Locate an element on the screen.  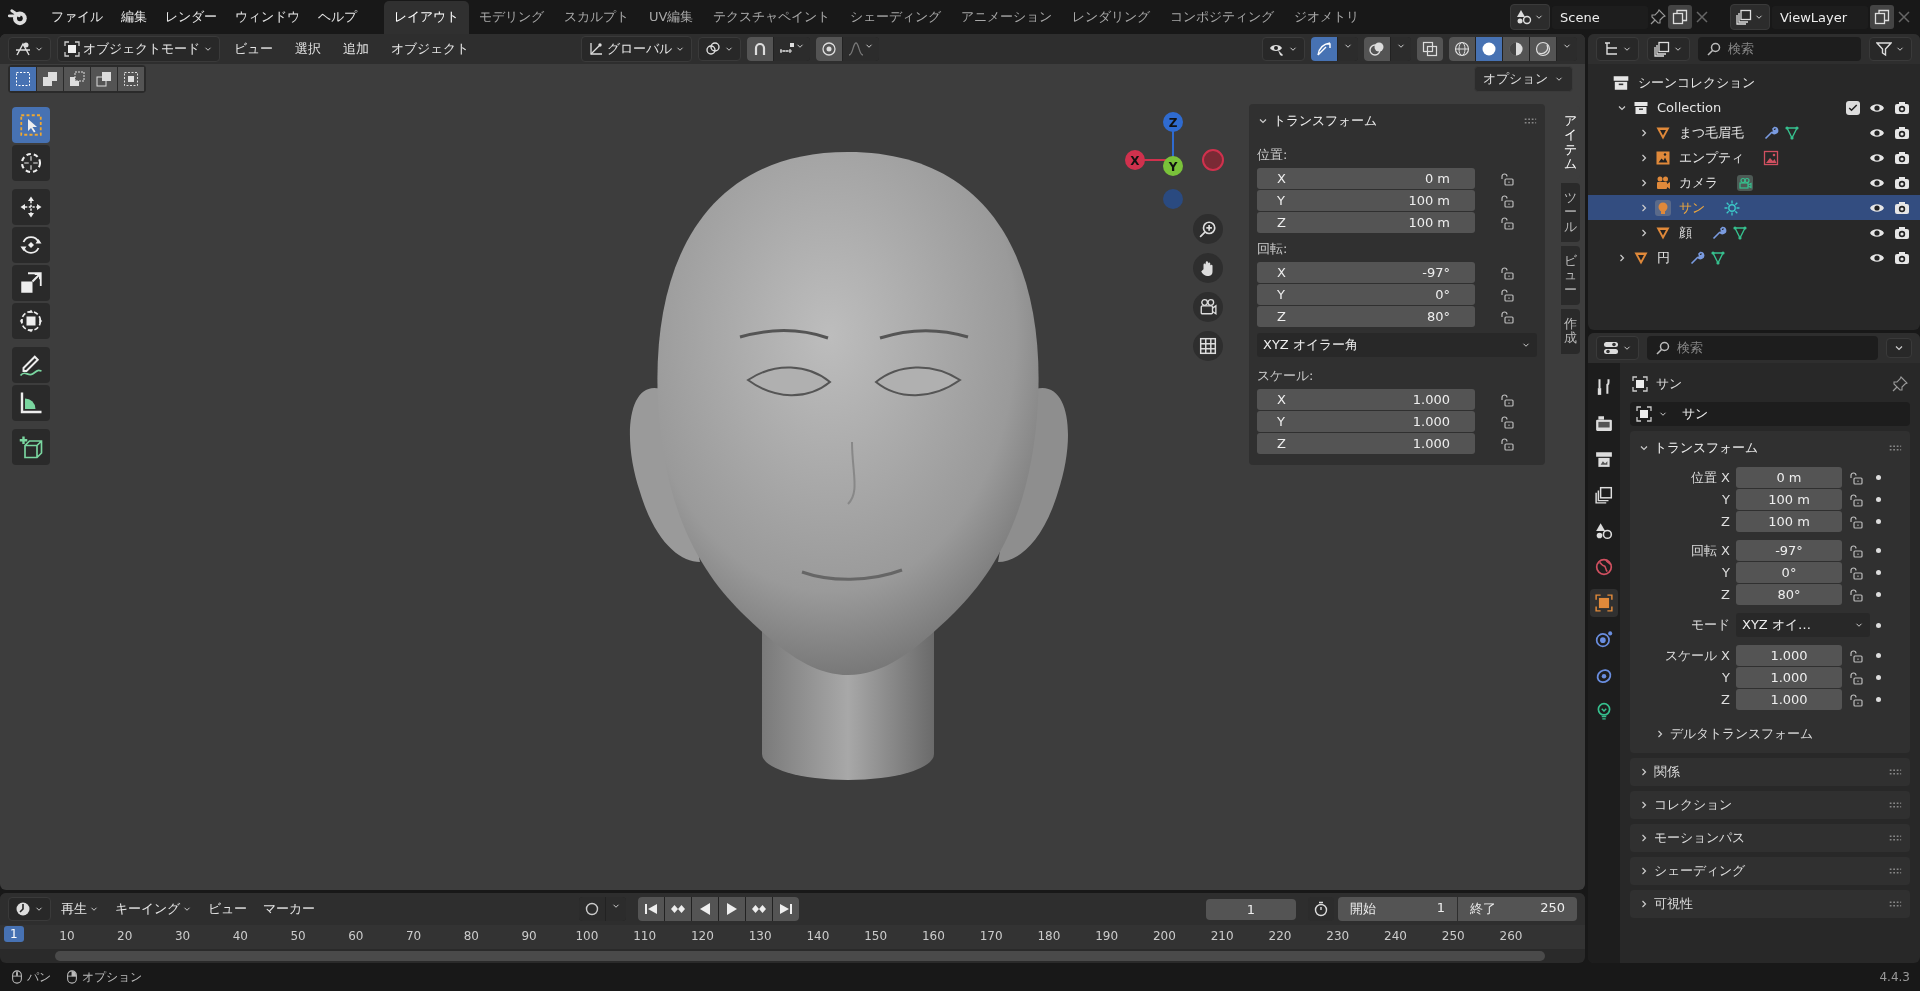
number-field: Z 1.000 is located at coordinates (1366, 443).